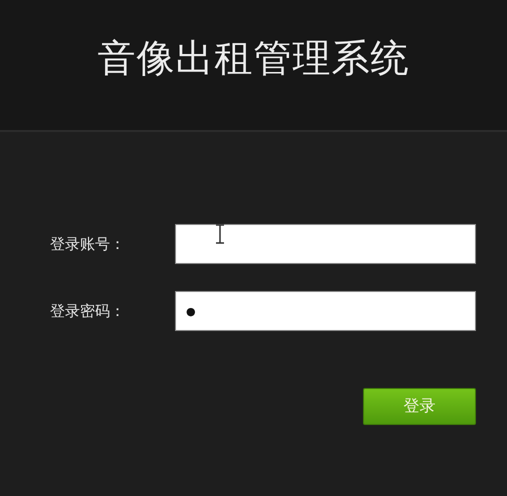  Describe the element at coordinates (220, 234) in the screenshot. I see `text-cursor-icon` at that location.